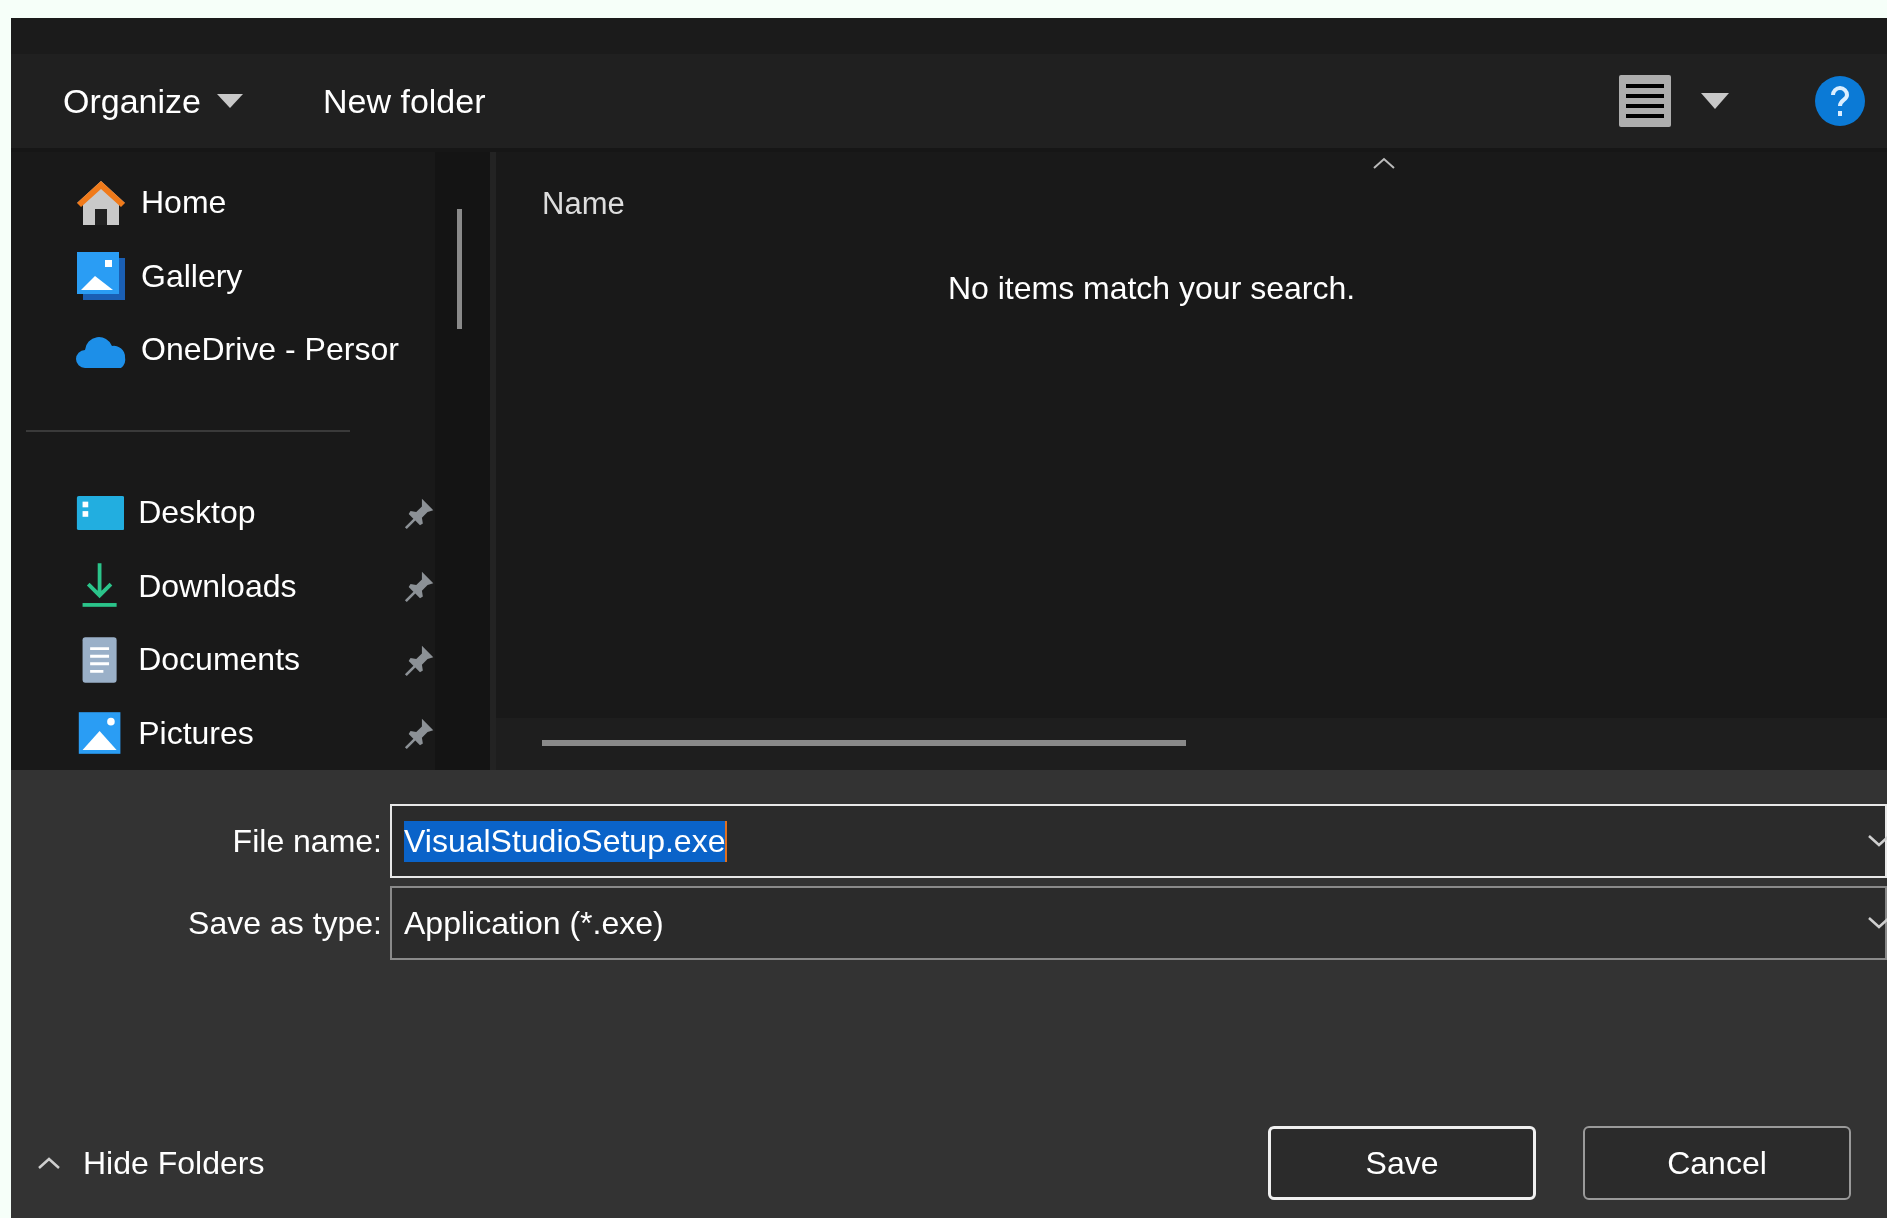  I want to click on sidebar-item: Documents, so click(223, 660).